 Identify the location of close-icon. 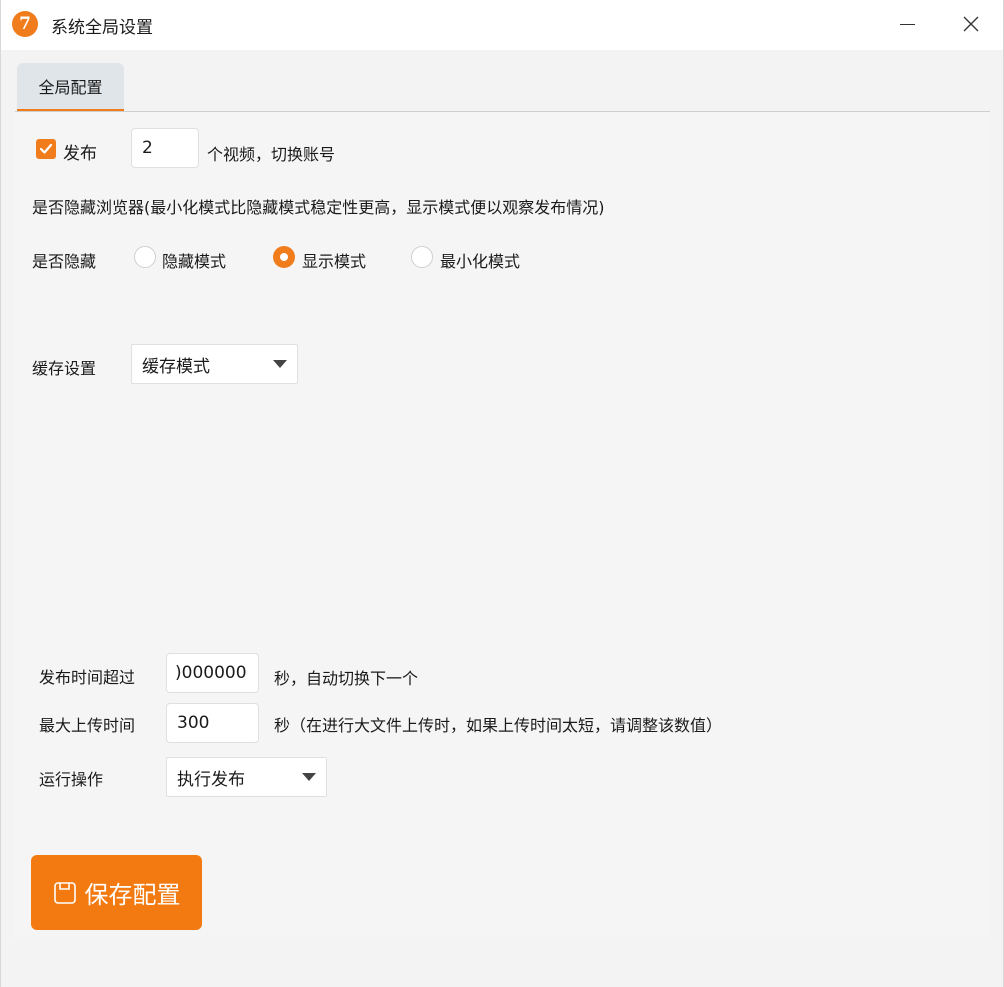
(971, 24).